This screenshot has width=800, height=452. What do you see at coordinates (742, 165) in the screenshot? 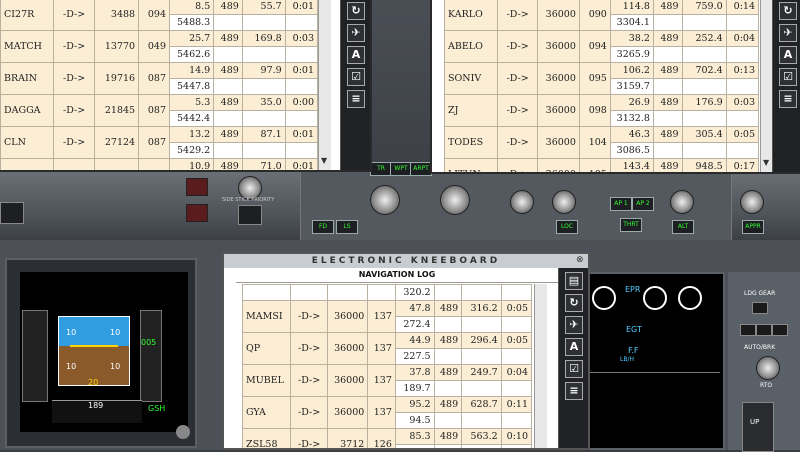
I see `time-cell: 0:17` at bounding box center [742, 165].